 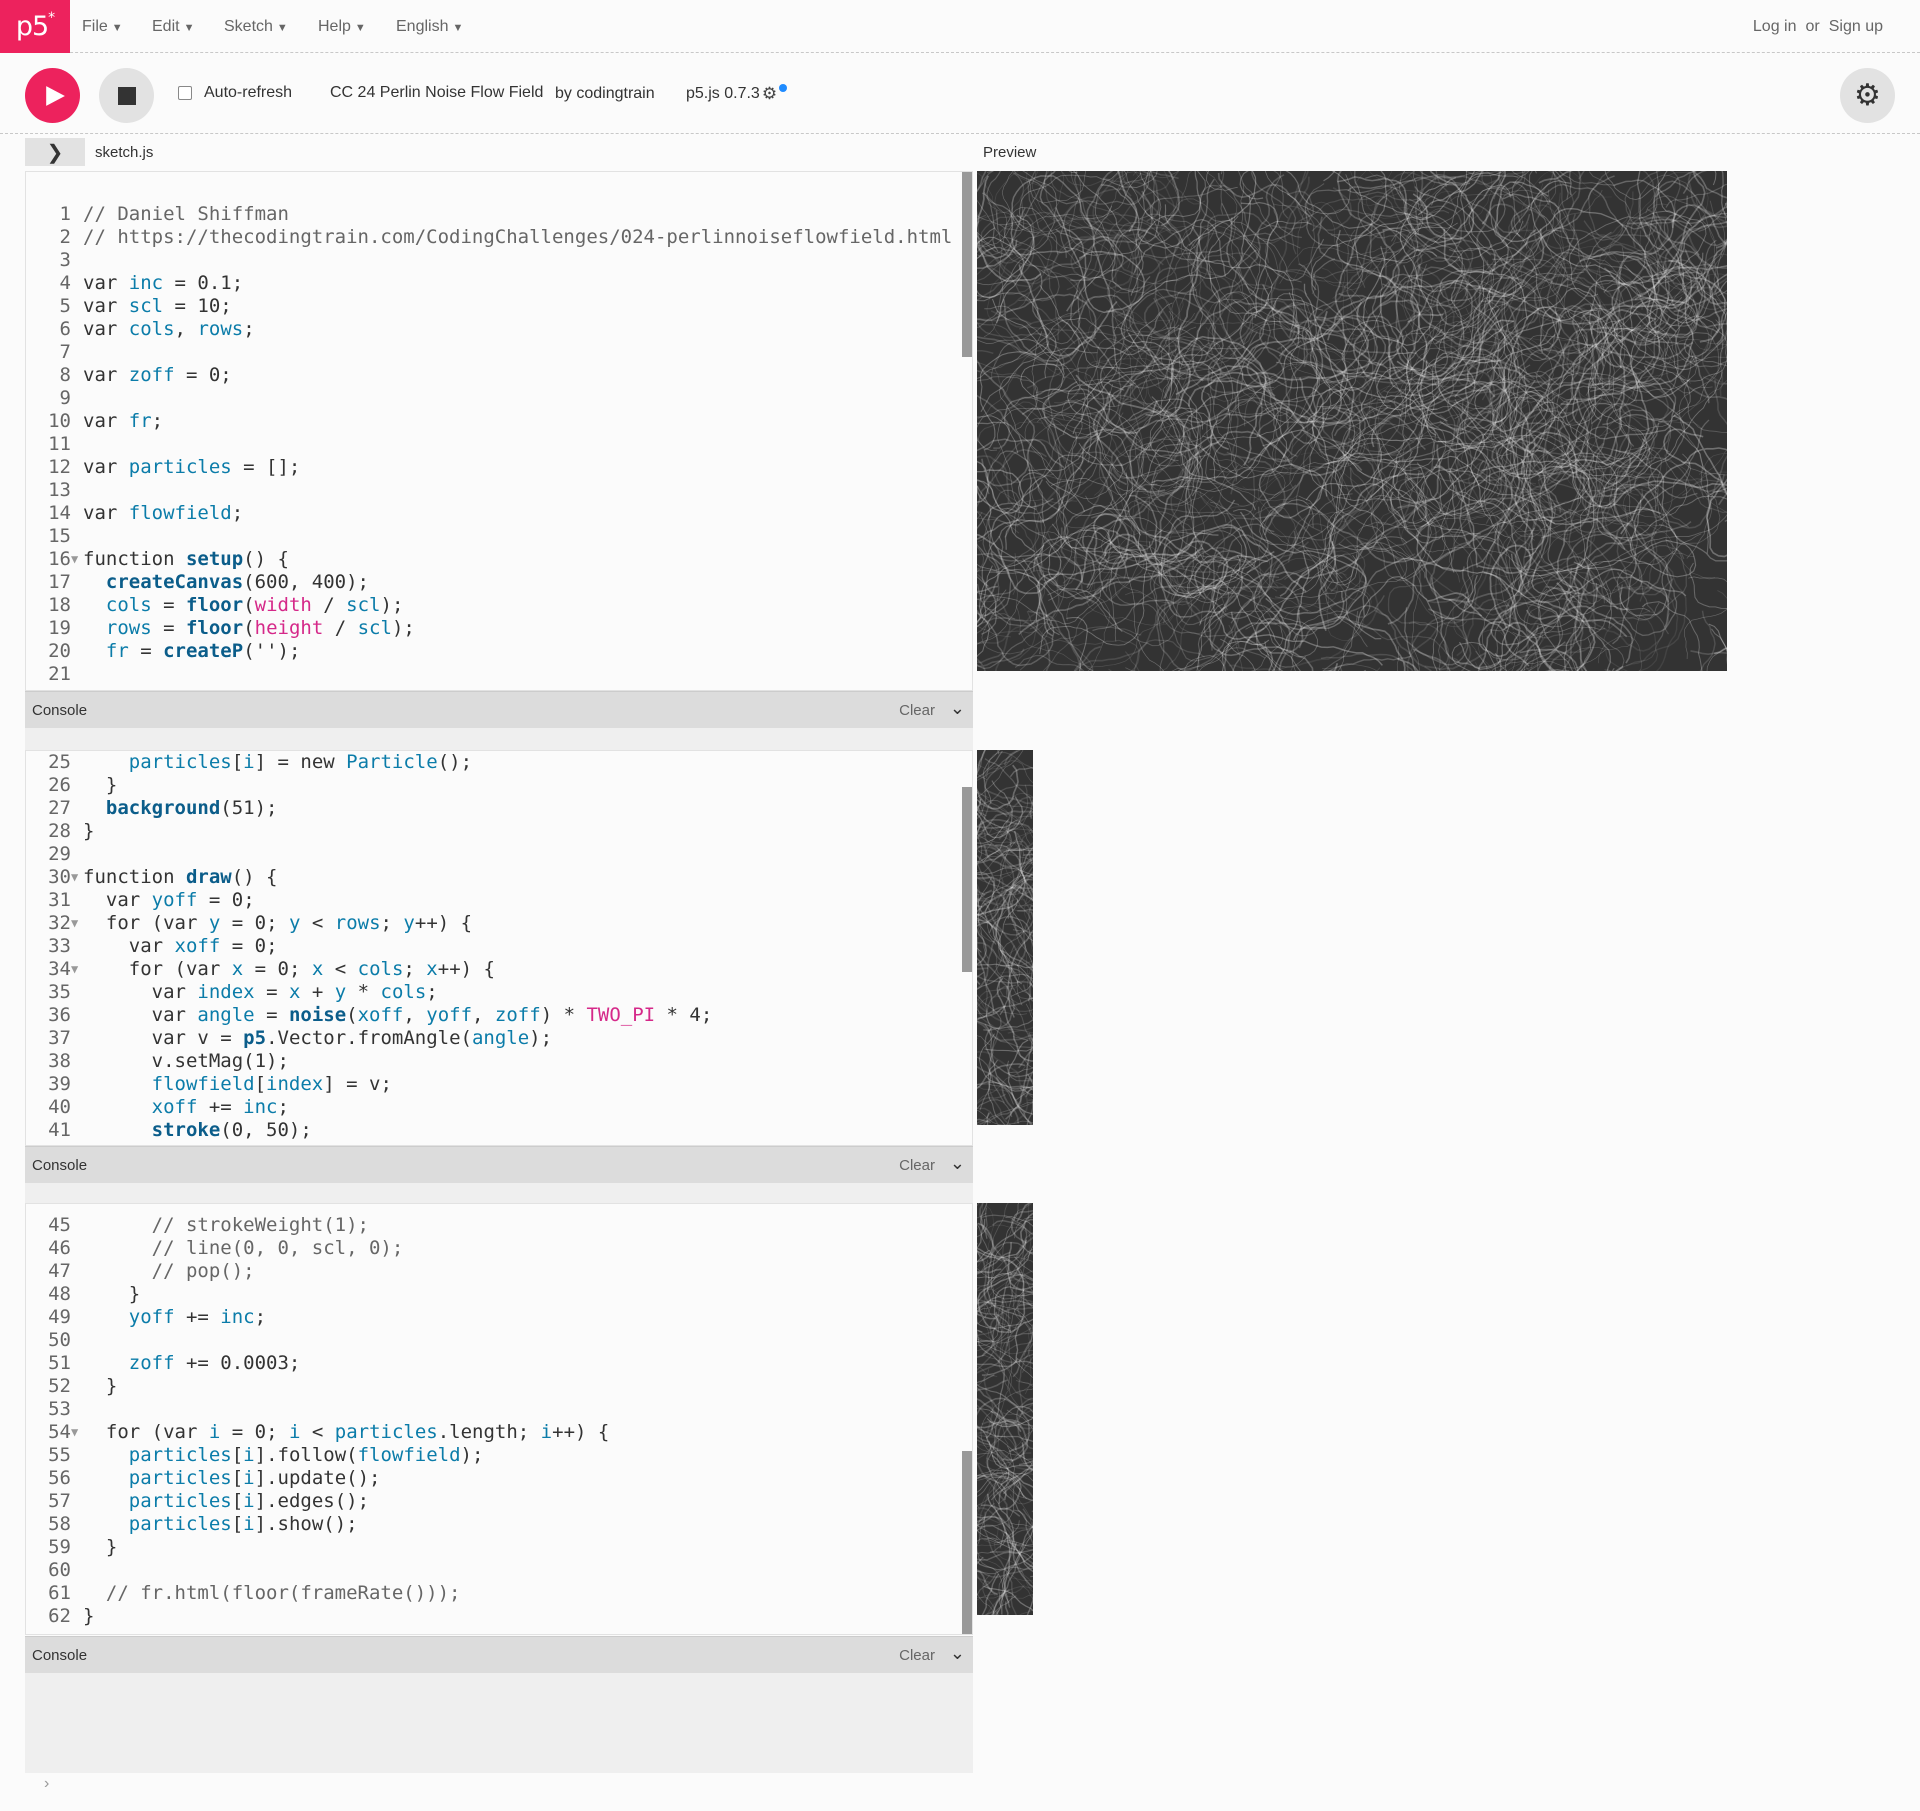 I want to click on code-line: 16▼ function setup() {, so click(x=499, y=559).